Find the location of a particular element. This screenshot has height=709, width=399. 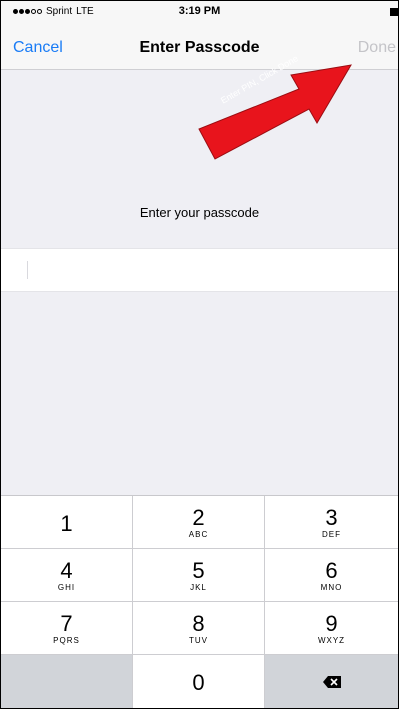

key-3: 3 DEF is located at coordinates (331, 522).